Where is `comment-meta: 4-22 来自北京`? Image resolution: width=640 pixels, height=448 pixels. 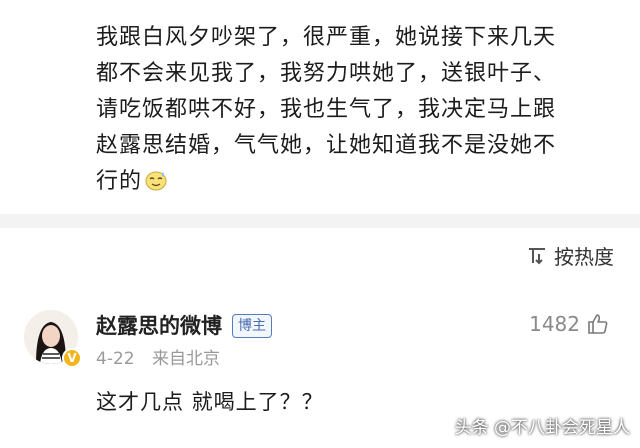
comment-meta: 4-22 来自北京 is located at coordinates (158, 356).